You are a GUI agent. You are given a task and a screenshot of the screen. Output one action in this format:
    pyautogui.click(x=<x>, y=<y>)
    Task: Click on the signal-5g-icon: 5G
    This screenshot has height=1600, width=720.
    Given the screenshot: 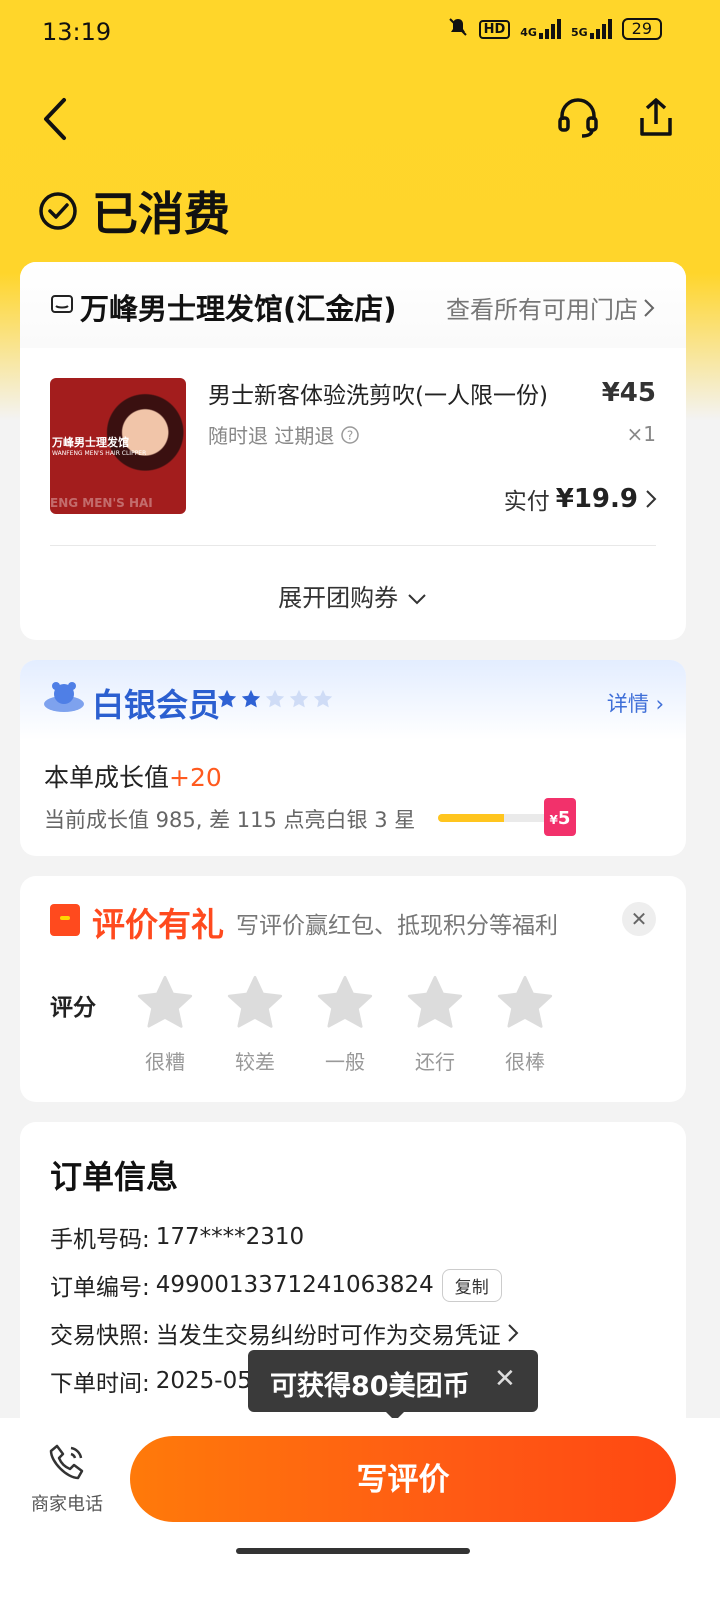 What is the action you would take?
    pyautogui.click(x=591, y=29)
    